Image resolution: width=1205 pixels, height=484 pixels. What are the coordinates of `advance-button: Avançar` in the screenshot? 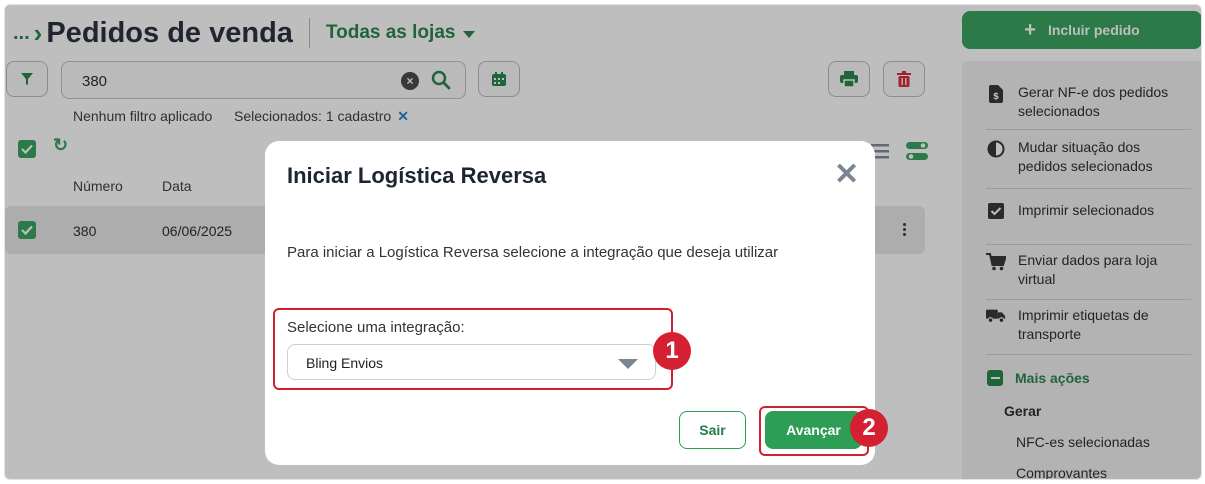 It's located at (813, 430).